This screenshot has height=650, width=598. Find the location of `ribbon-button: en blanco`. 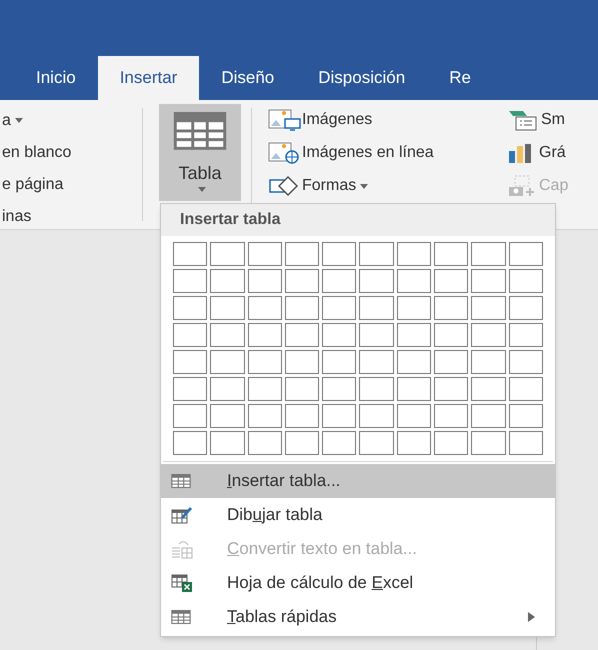

ribbon-button: en blanco is located at coordinates (37, 152).